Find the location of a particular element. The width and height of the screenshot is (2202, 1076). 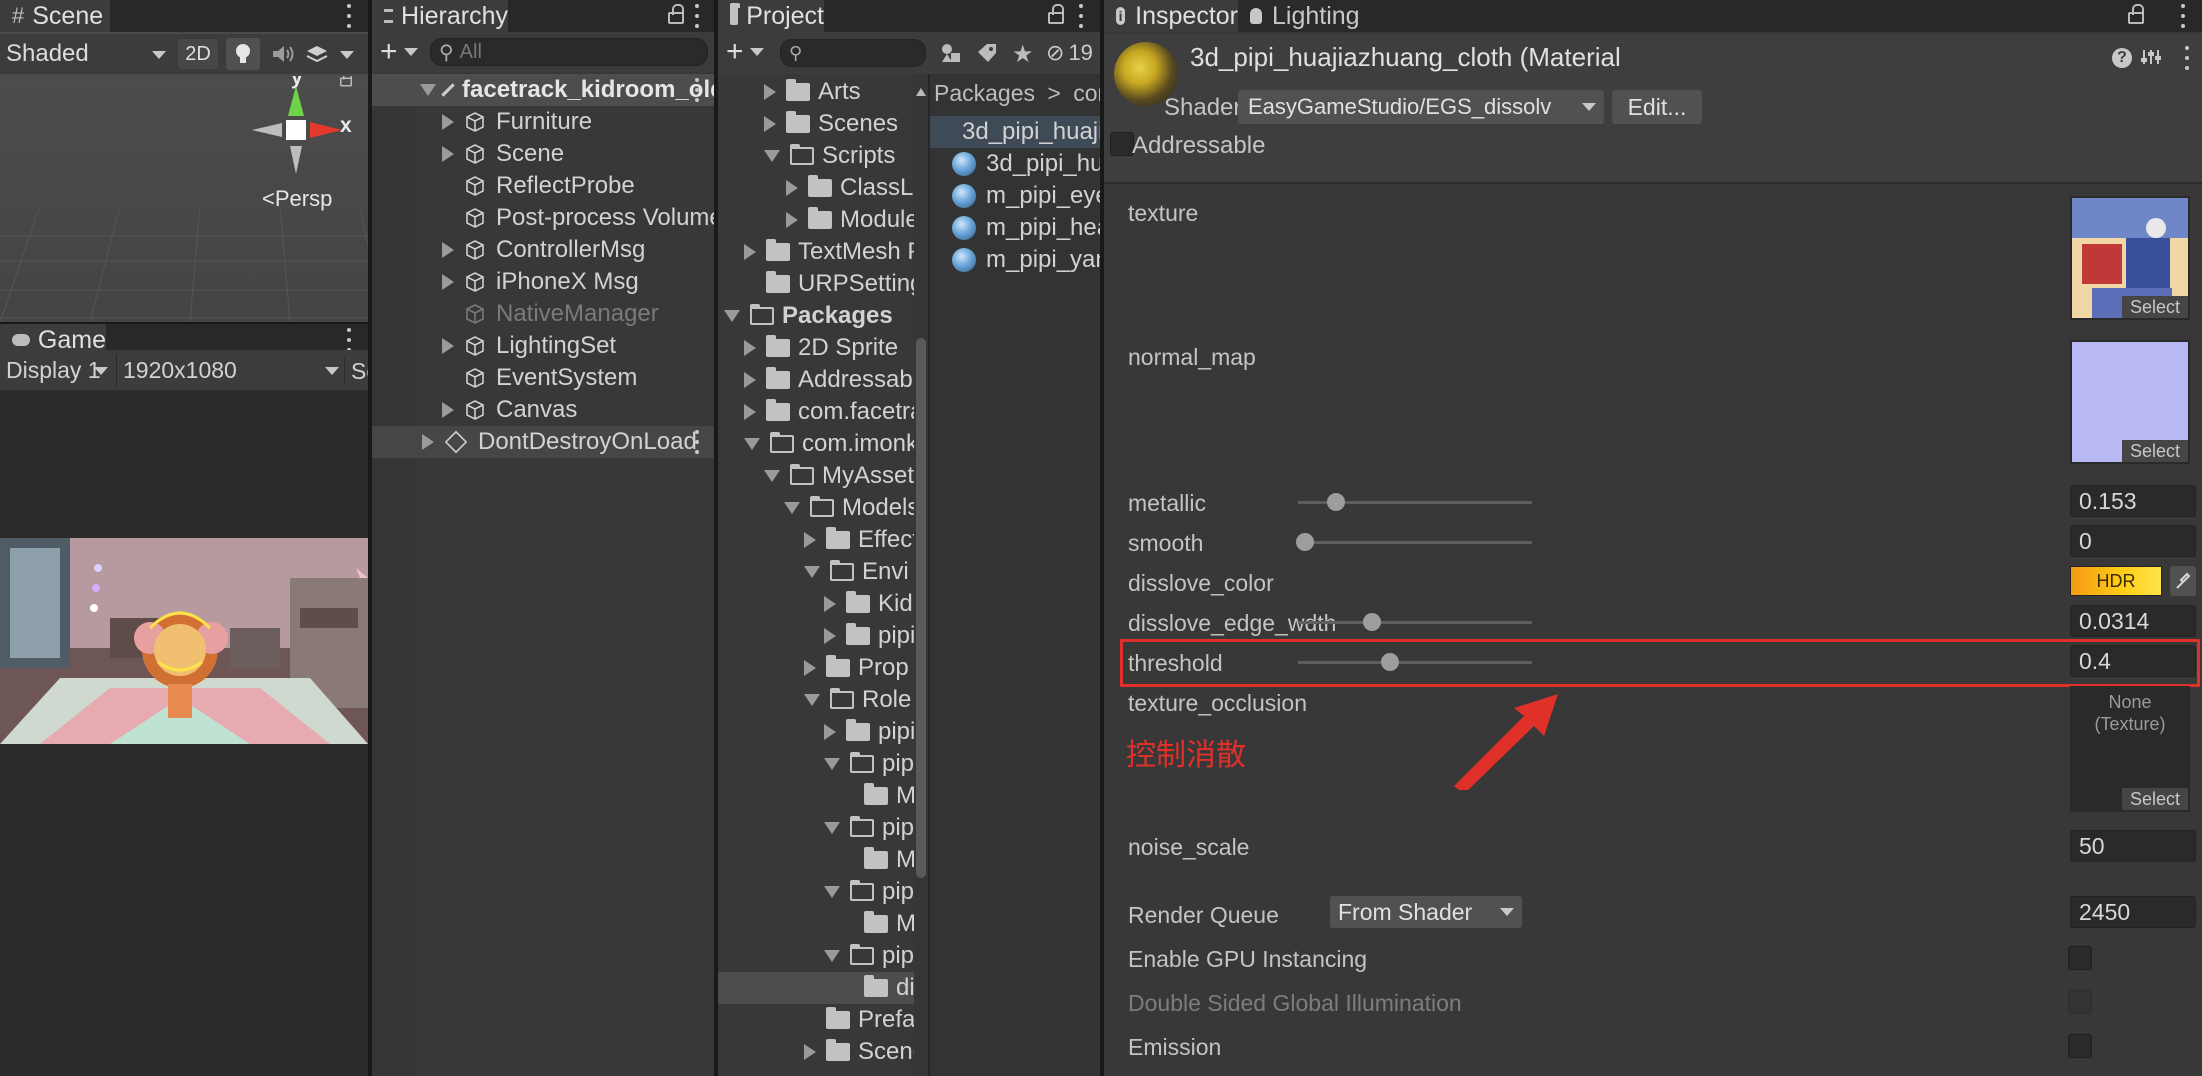

help-icon: ? is located at coordinates (2122, 58).